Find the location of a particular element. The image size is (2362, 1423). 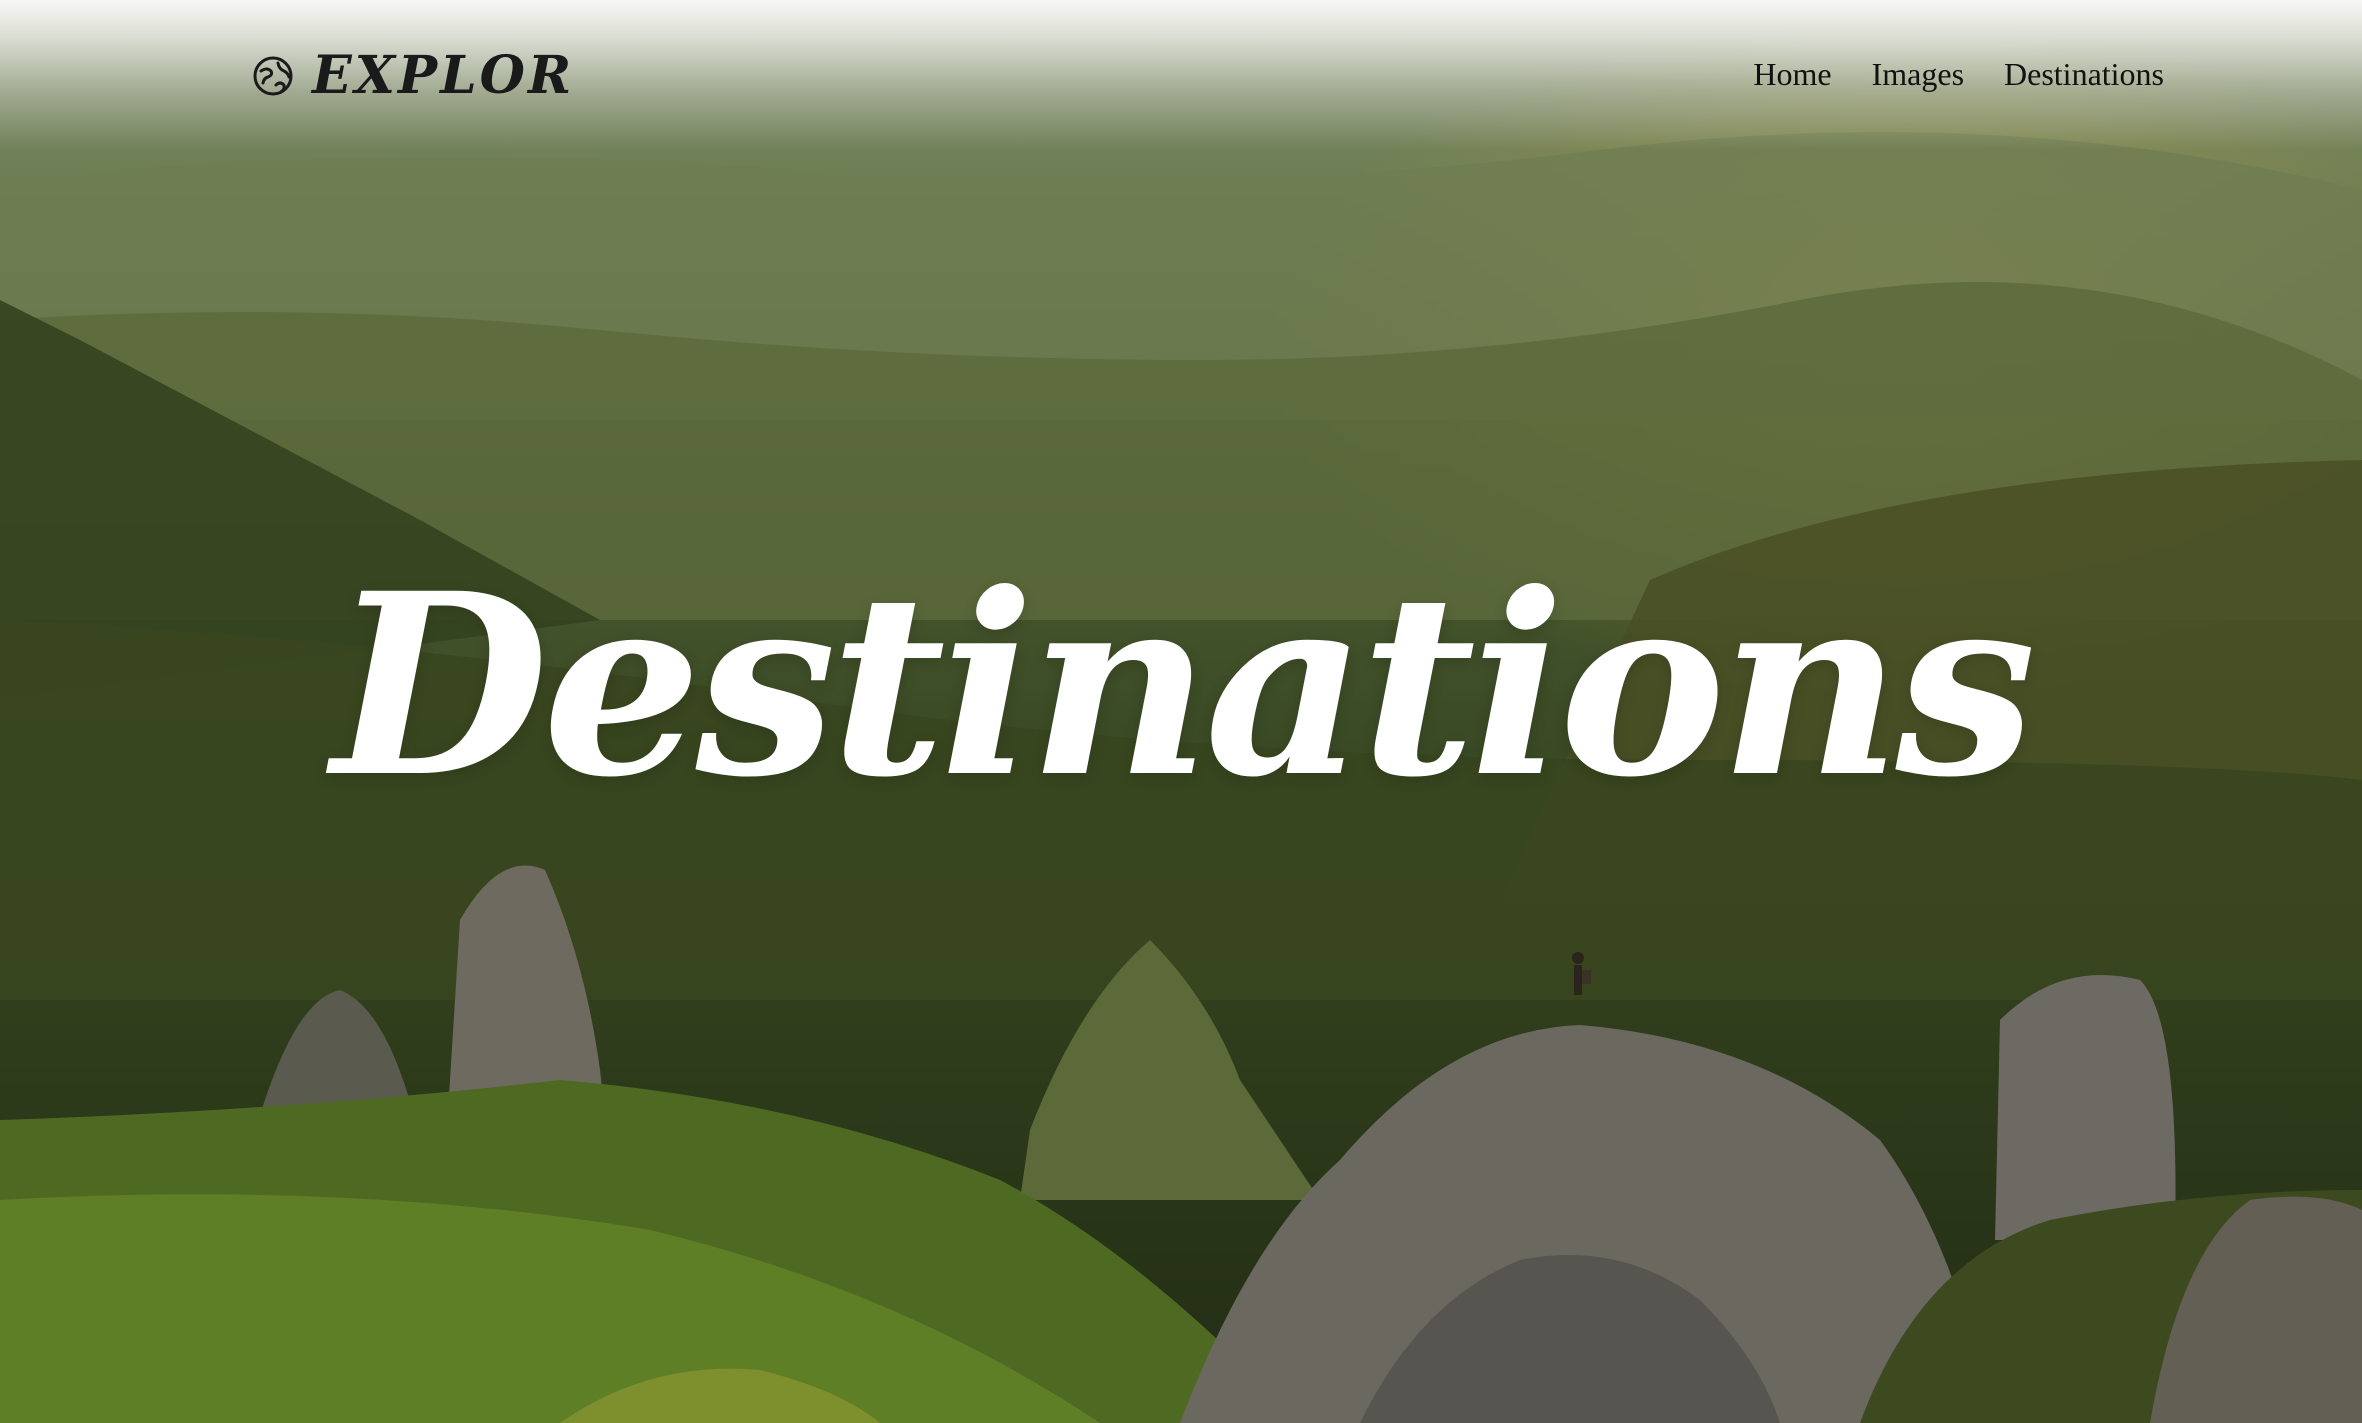

nav-link-home: Home is located at coordinates (1792, 74).